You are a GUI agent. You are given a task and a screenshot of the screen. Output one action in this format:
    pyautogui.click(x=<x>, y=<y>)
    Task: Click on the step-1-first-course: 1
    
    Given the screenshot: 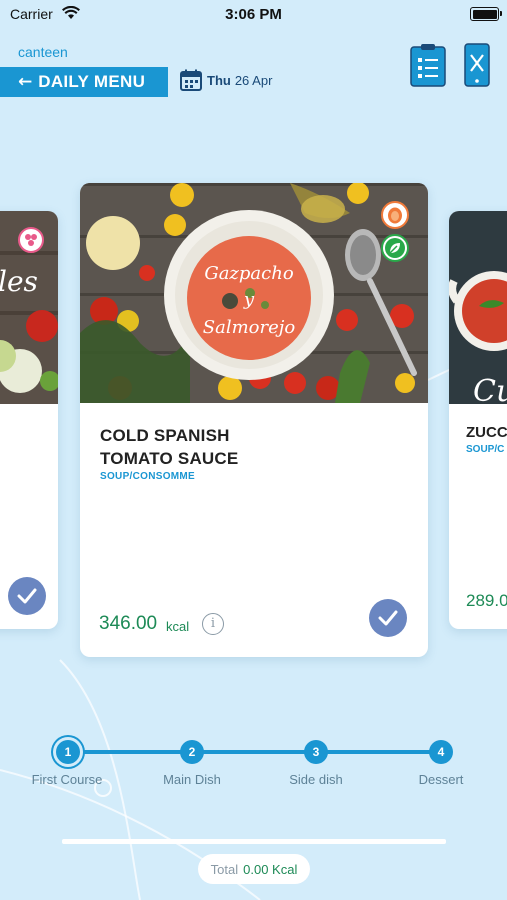 What is the action you would take?
    pyautogui.click(x=68, y=752)
    